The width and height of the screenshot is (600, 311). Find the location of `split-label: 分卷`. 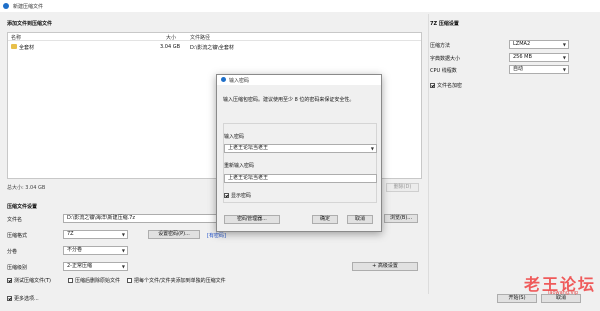

split-label: 分卷 is located at coordinates (12, 252).